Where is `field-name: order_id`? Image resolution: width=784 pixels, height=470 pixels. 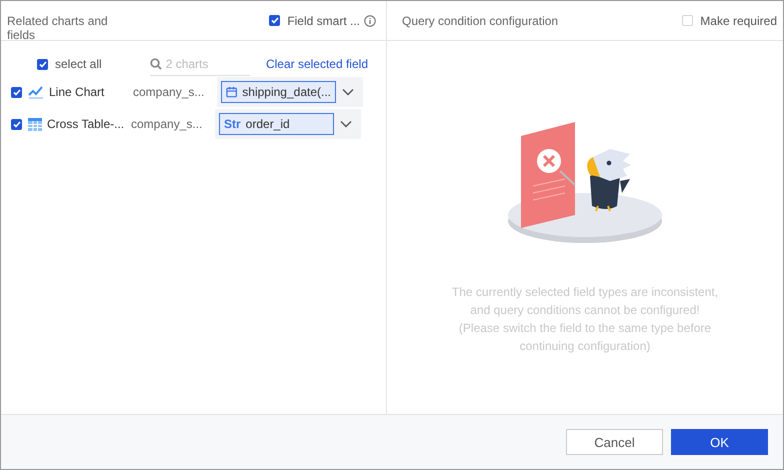 field-name: order_id is located at coordinates (268, 124).